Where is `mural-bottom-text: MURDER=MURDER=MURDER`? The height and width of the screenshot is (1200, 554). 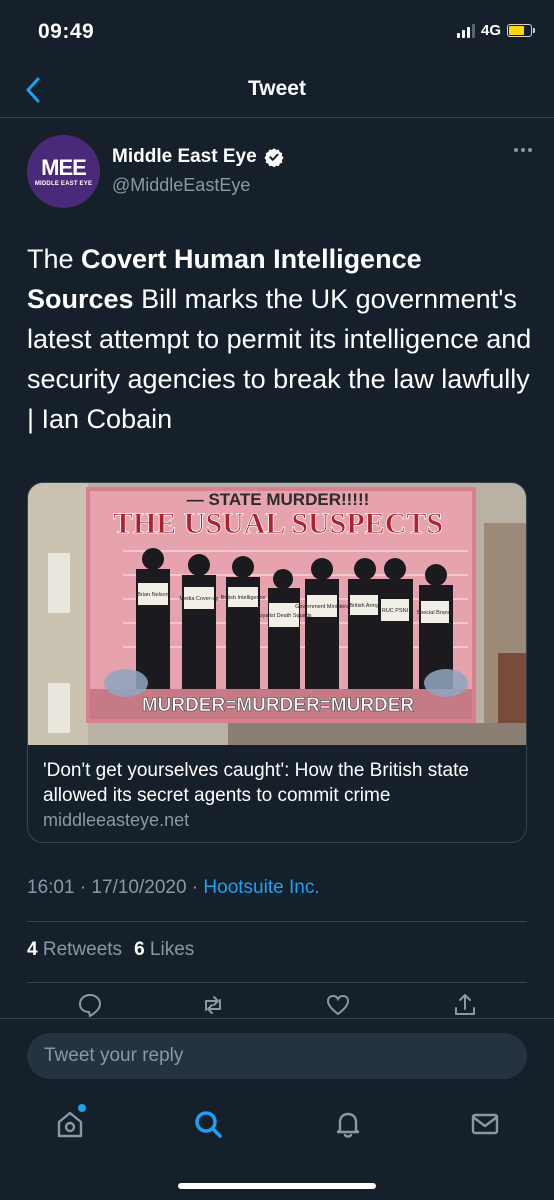 mural-bottom-text: MURDER=MURDER=MURDER is located at coordinates (278, 705).